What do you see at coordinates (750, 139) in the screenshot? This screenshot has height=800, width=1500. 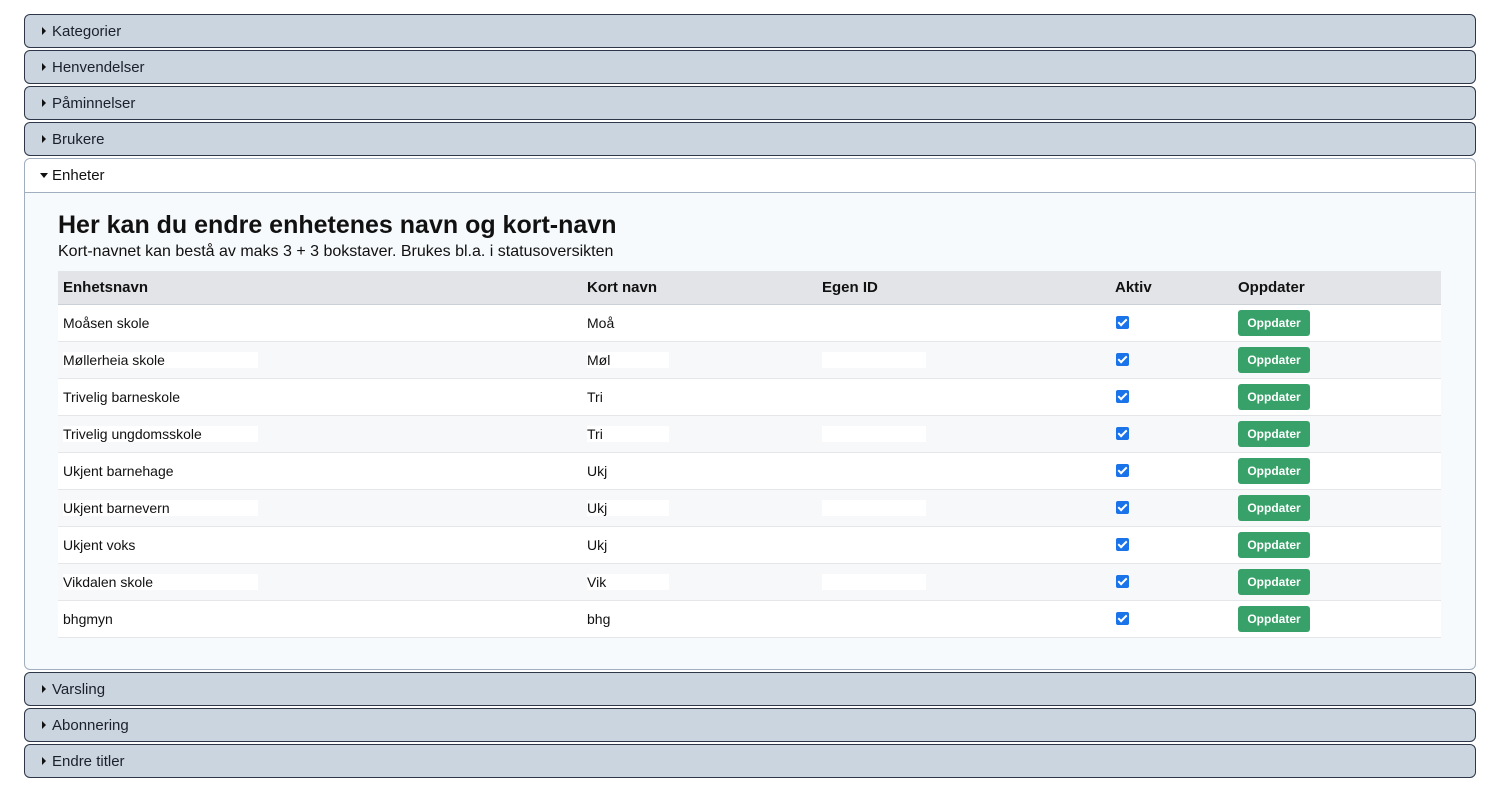 I see `section-header-brukere: Brukere` at bounding box center [750, 139].